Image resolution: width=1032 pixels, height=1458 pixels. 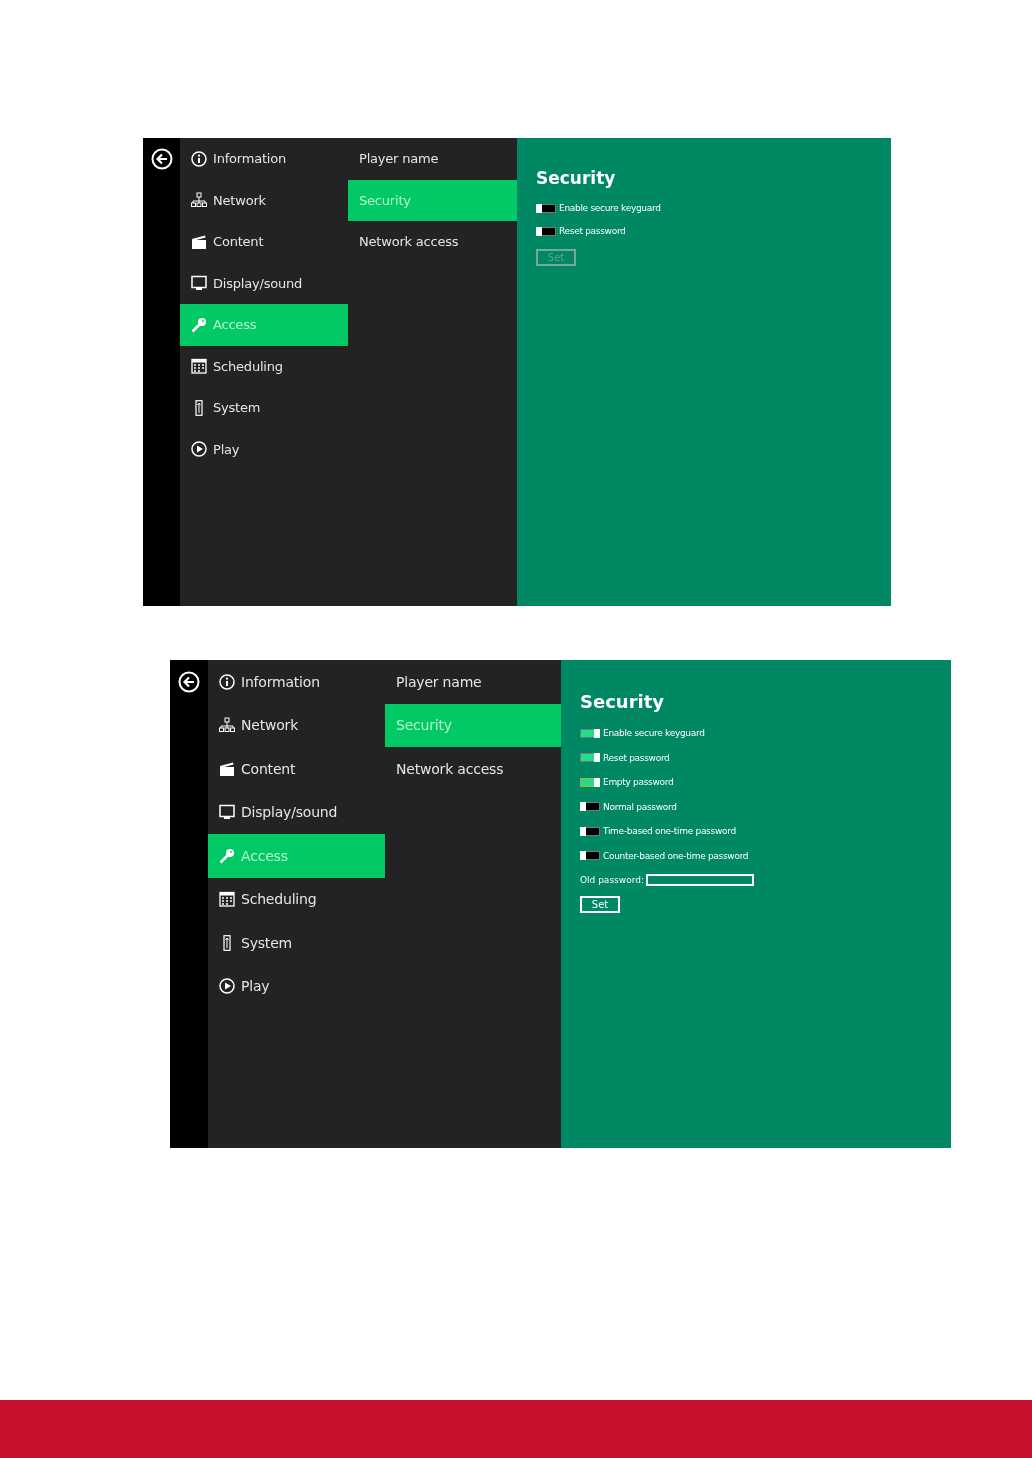 What do you see at coordinates (699, 880) in the screenshot?
I see `password-field` at bounding box center [699, 880].